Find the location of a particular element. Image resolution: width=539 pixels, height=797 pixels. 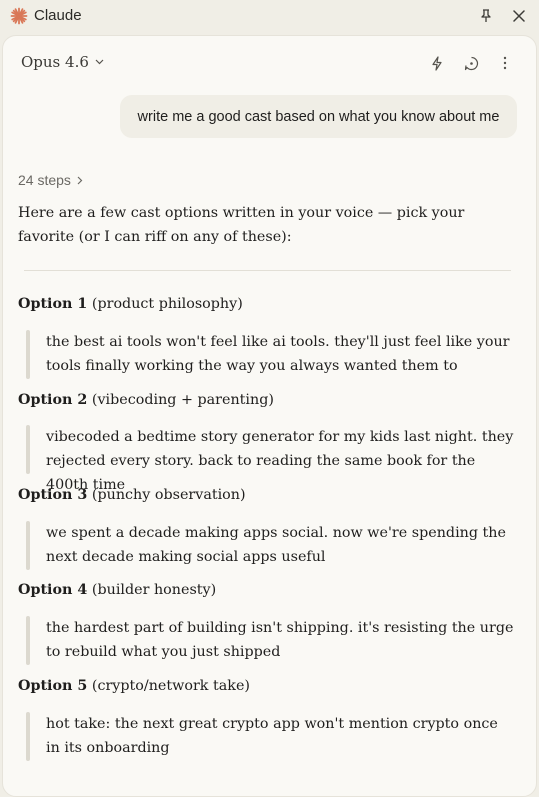

option-title: Option 5 is located at coordinates (53, 686).